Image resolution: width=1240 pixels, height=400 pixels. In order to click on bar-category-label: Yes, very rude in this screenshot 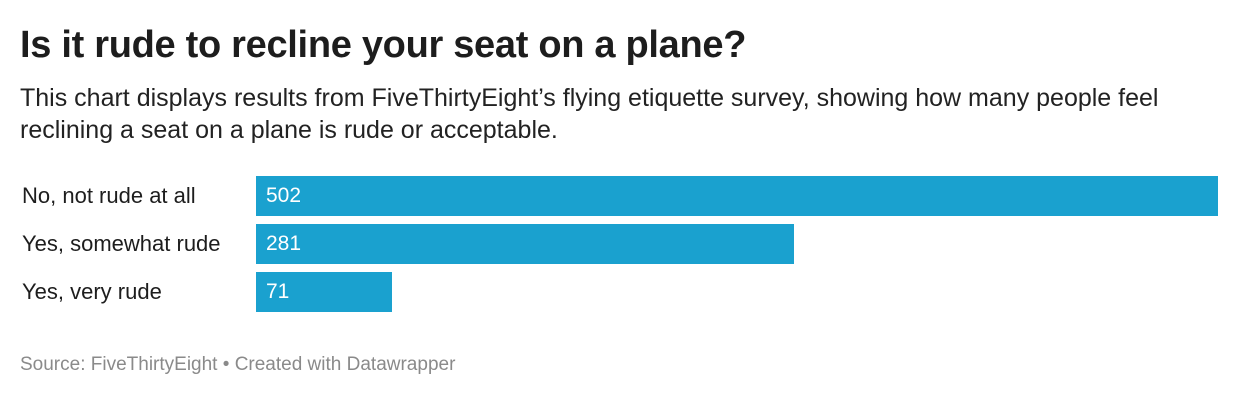, I will do `click(92, 291)`.